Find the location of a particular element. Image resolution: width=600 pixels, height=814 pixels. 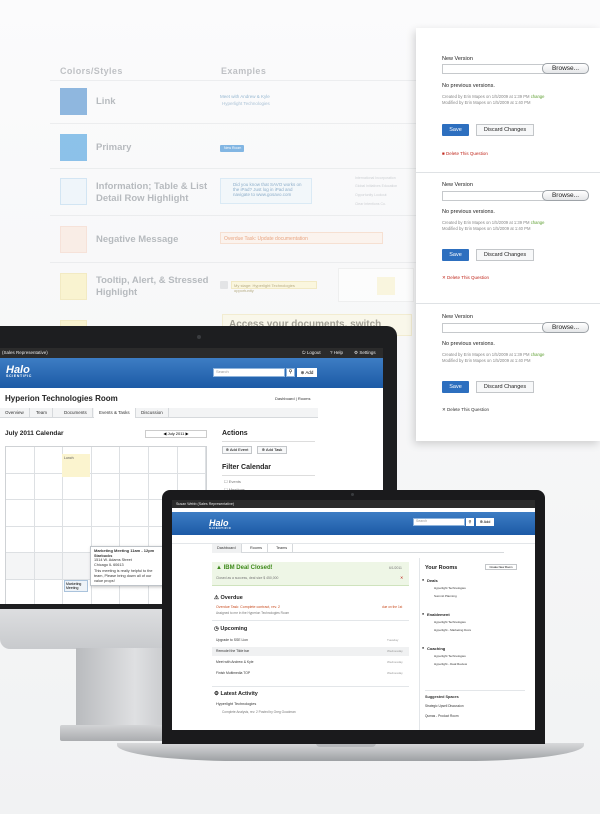

tab-dashboard: Dashboard is located at coordinates (227, 548).